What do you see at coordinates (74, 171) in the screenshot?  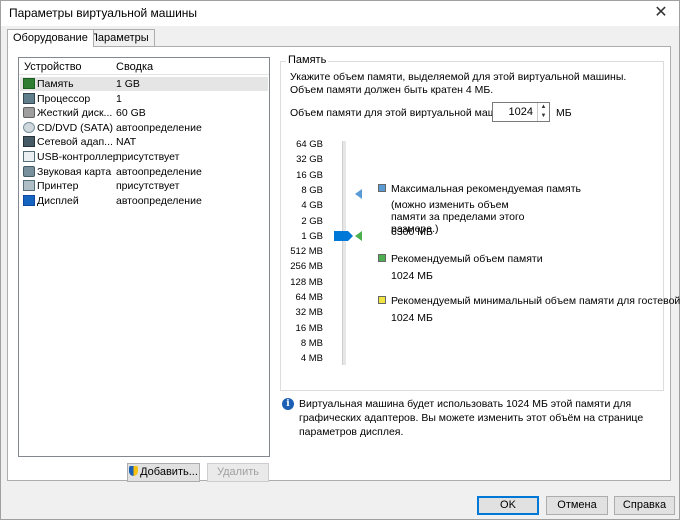 I see `device-name: Звуковая карта` at bounding box center [74, 171].